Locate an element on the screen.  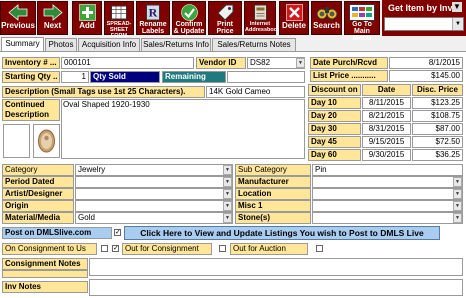
inv-notes-label: Inv Notes is located at coordinates (45, 287).